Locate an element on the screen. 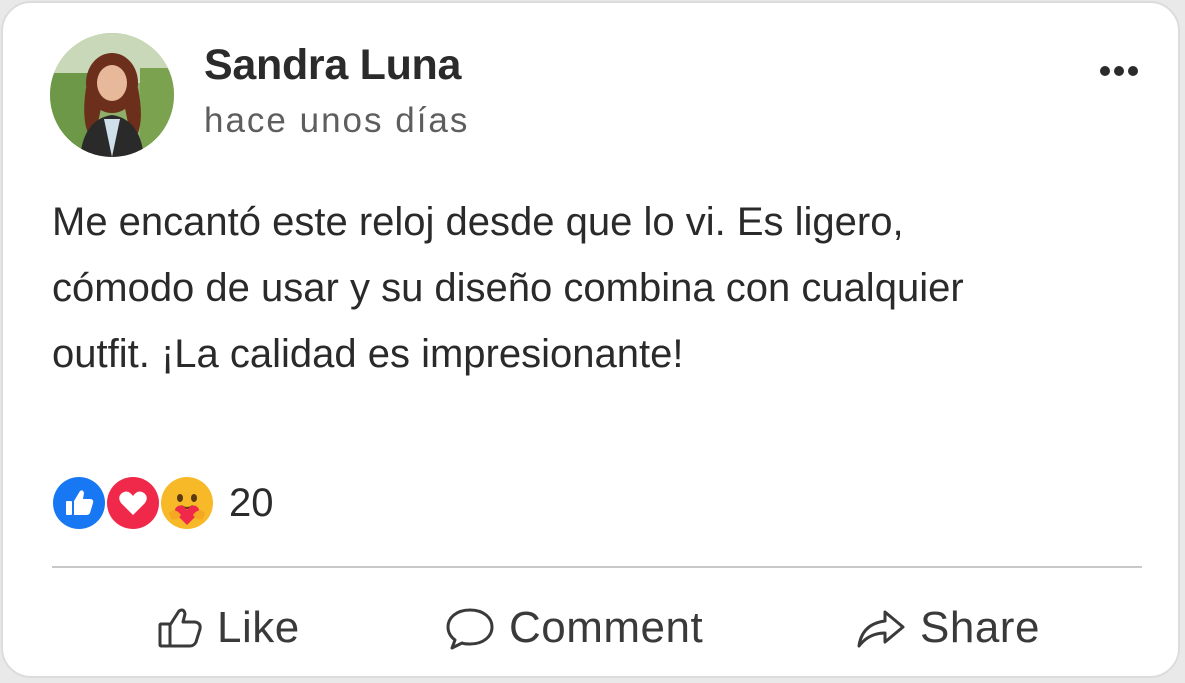 The width and height of the screenshot is (1185, 683). reactions-summary: 20 is located at coordinates (162, 503).